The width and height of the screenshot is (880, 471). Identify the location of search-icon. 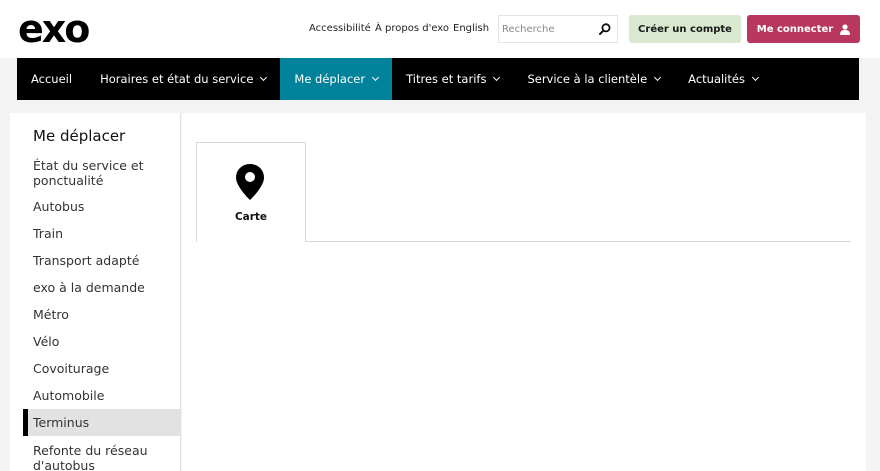
(605, 29).